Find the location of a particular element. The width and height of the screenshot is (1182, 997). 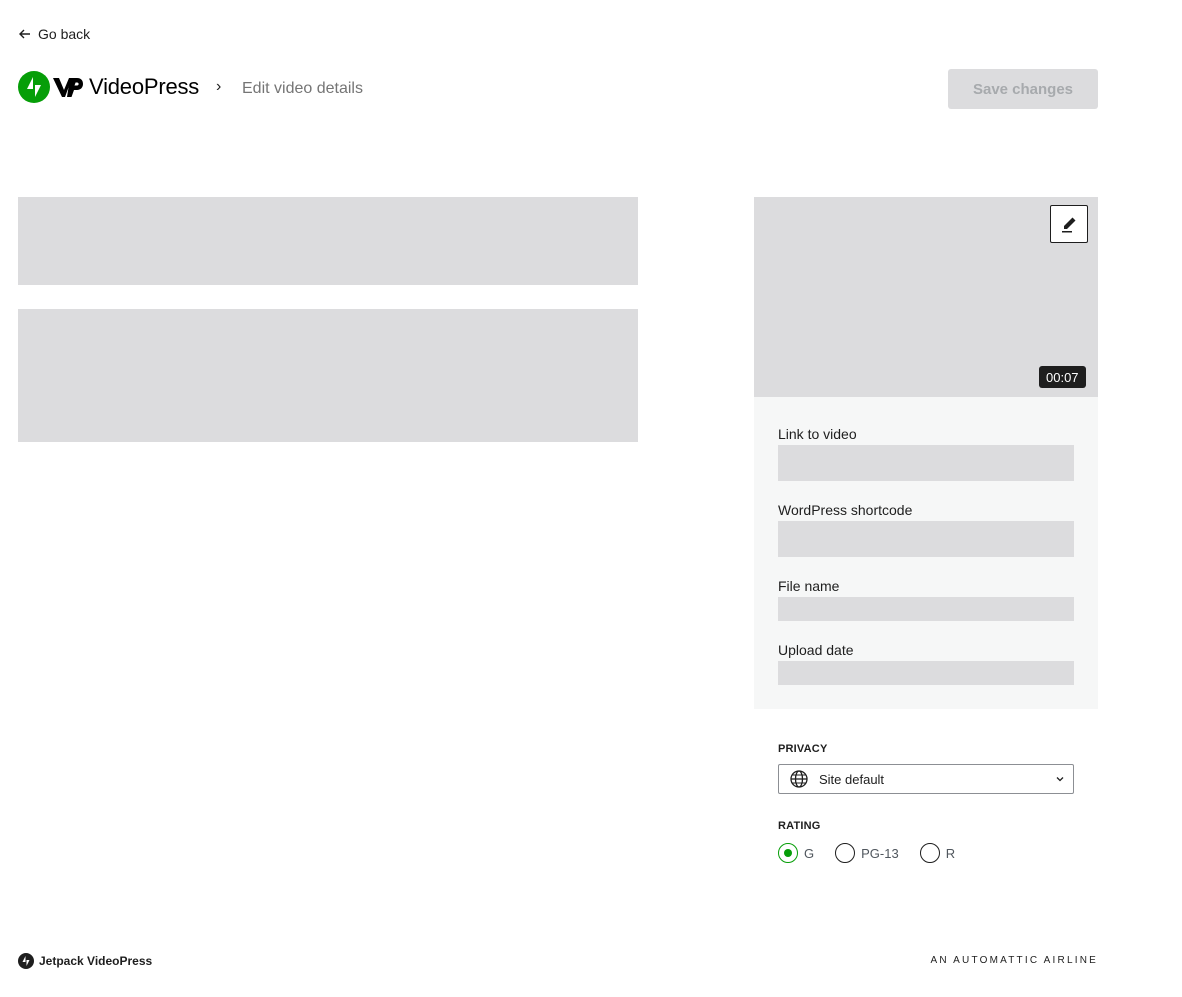

arrow-left-icon is located at coordinates (24, 34).